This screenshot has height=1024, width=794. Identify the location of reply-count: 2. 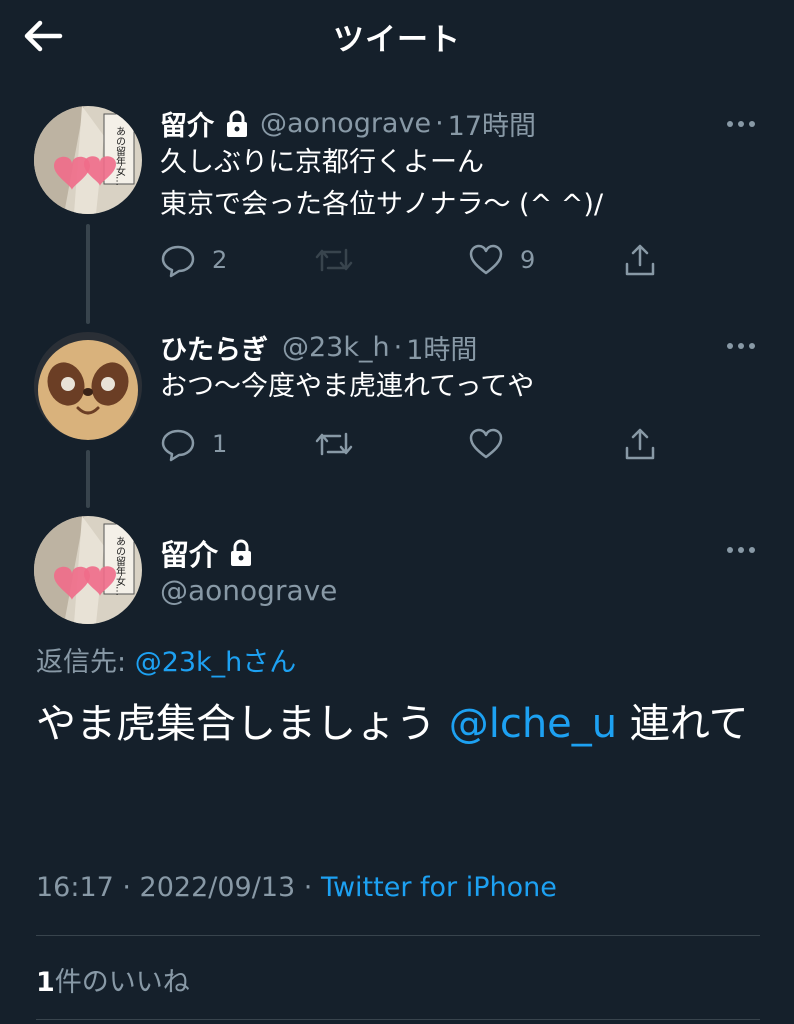
(220, 260).